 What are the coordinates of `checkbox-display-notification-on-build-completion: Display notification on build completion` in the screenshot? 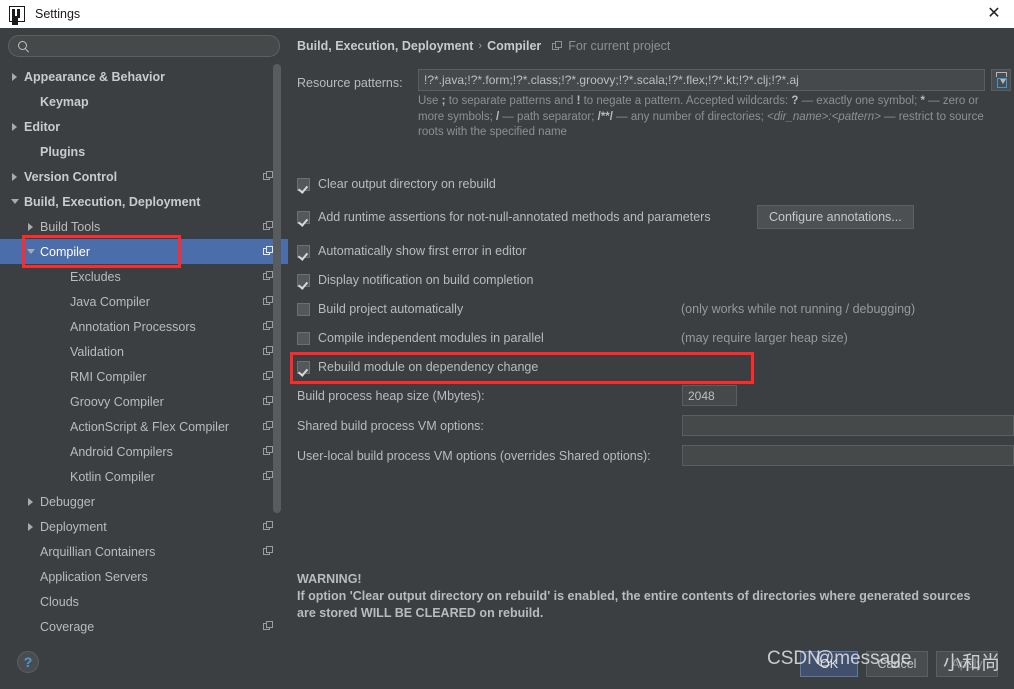 It's located at (415, 280).